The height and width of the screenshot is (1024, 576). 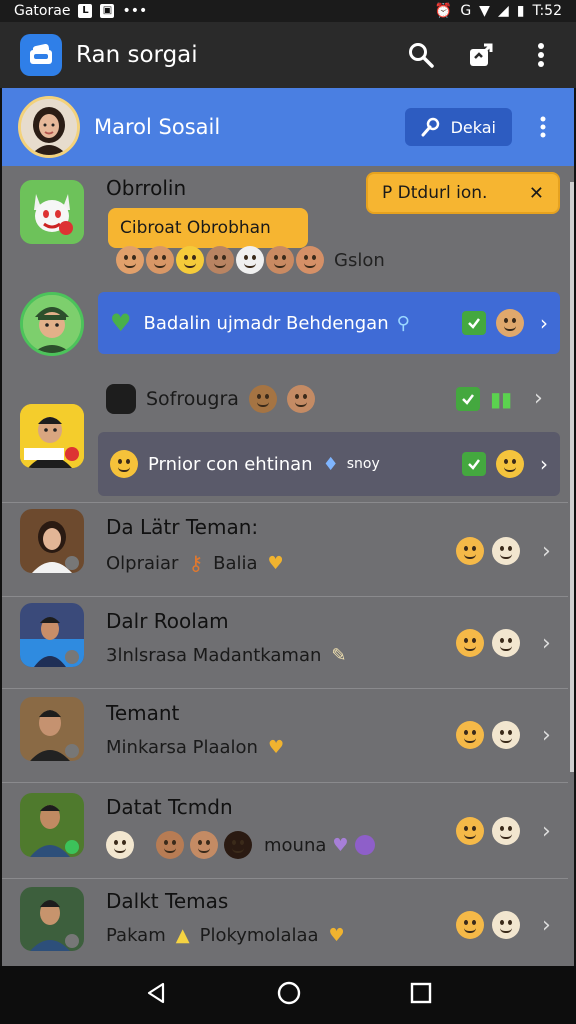 I want to click on contact-preview: Pakam ▲ Plokymolalaa ♥, so click(x=225, y=935).